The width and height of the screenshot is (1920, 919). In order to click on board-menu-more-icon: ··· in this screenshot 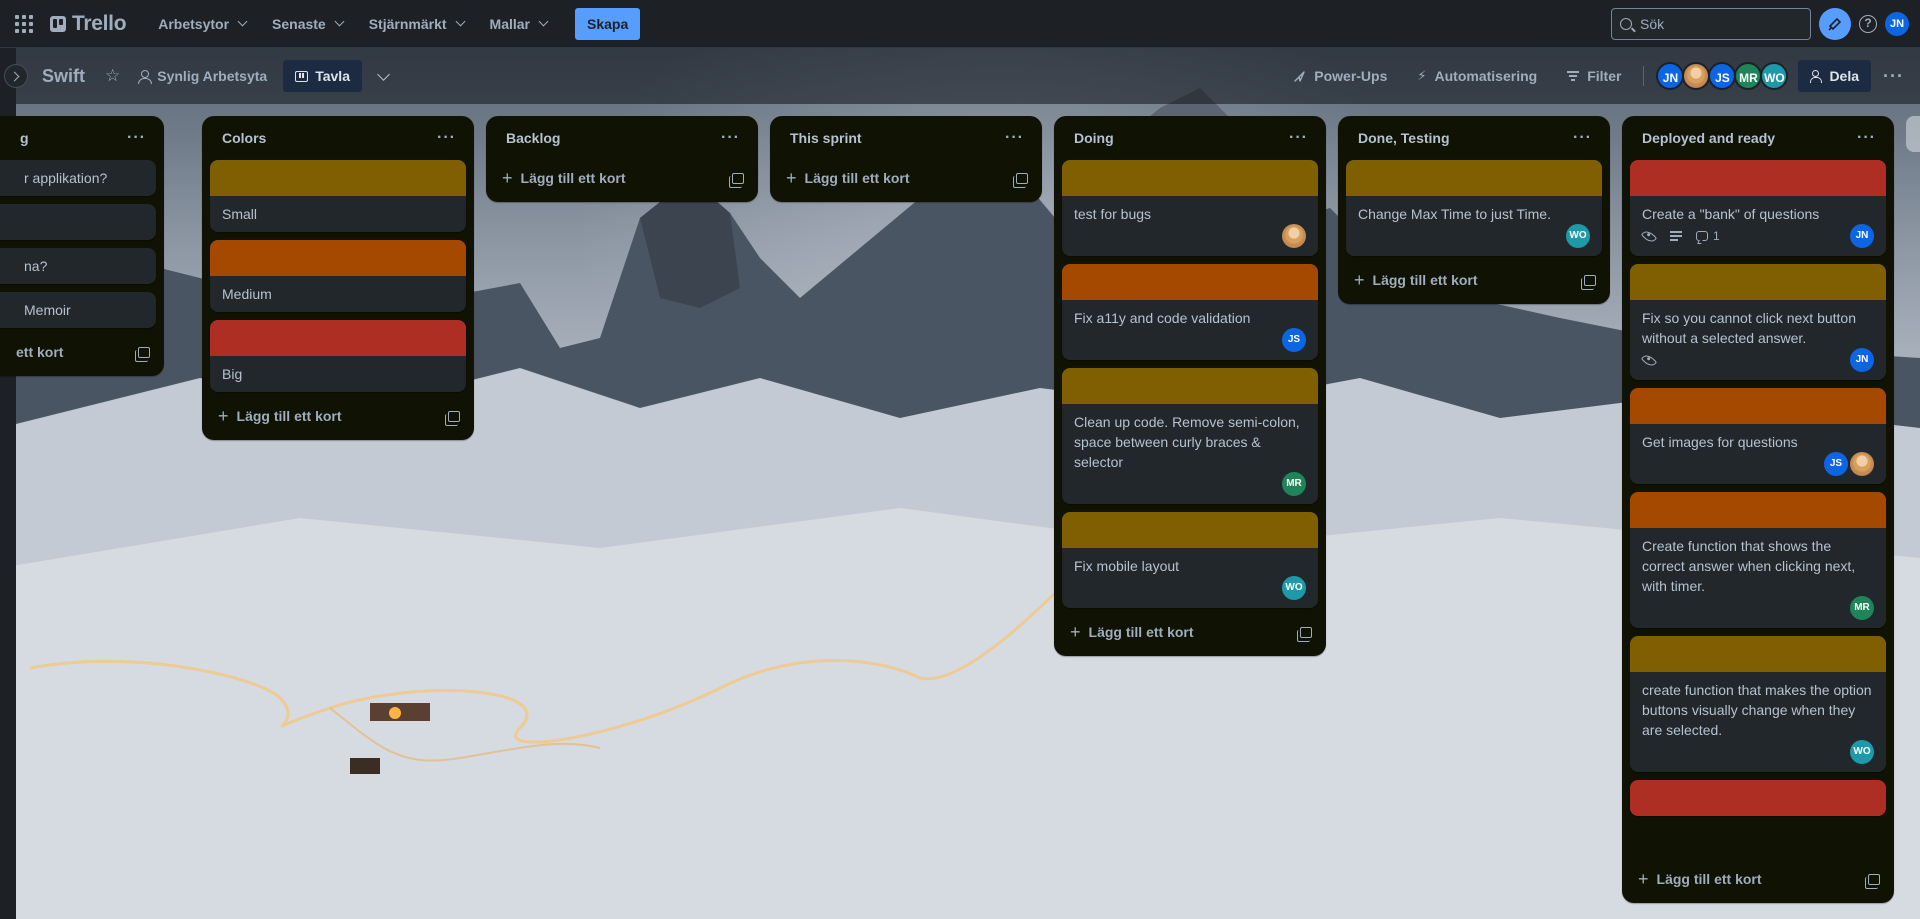, I will do `click(1893, 76)`.